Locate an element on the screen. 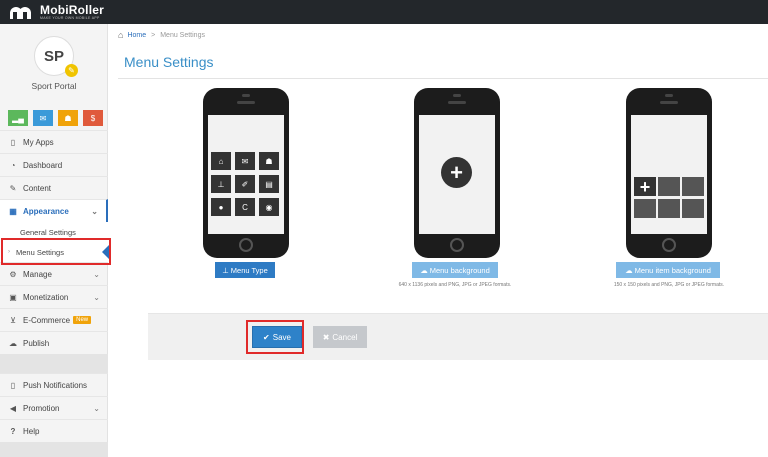 The image size is (768, 457). sidebar-item-label: Content is located at coordinates (37, 188).